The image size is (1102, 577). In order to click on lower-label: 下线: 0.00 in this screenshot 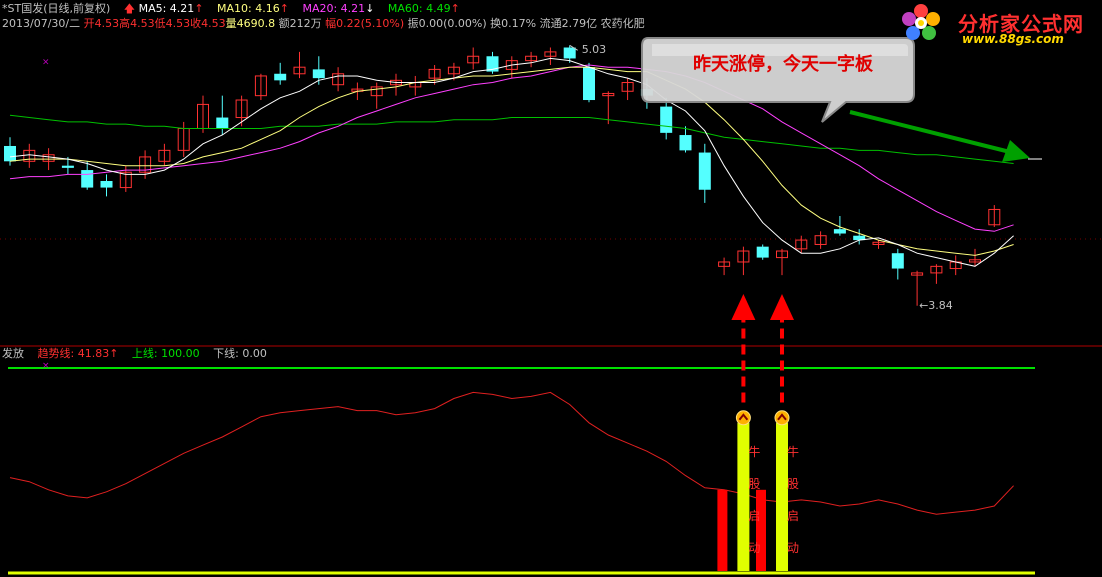, I will do `click(240, 353)`.